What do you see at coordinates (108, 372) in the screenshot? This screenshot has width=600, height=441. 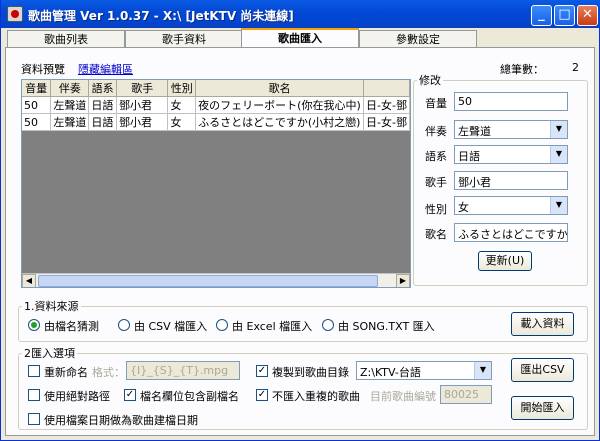 I see `format-label: 格式：` at bounding box center [108, 372].